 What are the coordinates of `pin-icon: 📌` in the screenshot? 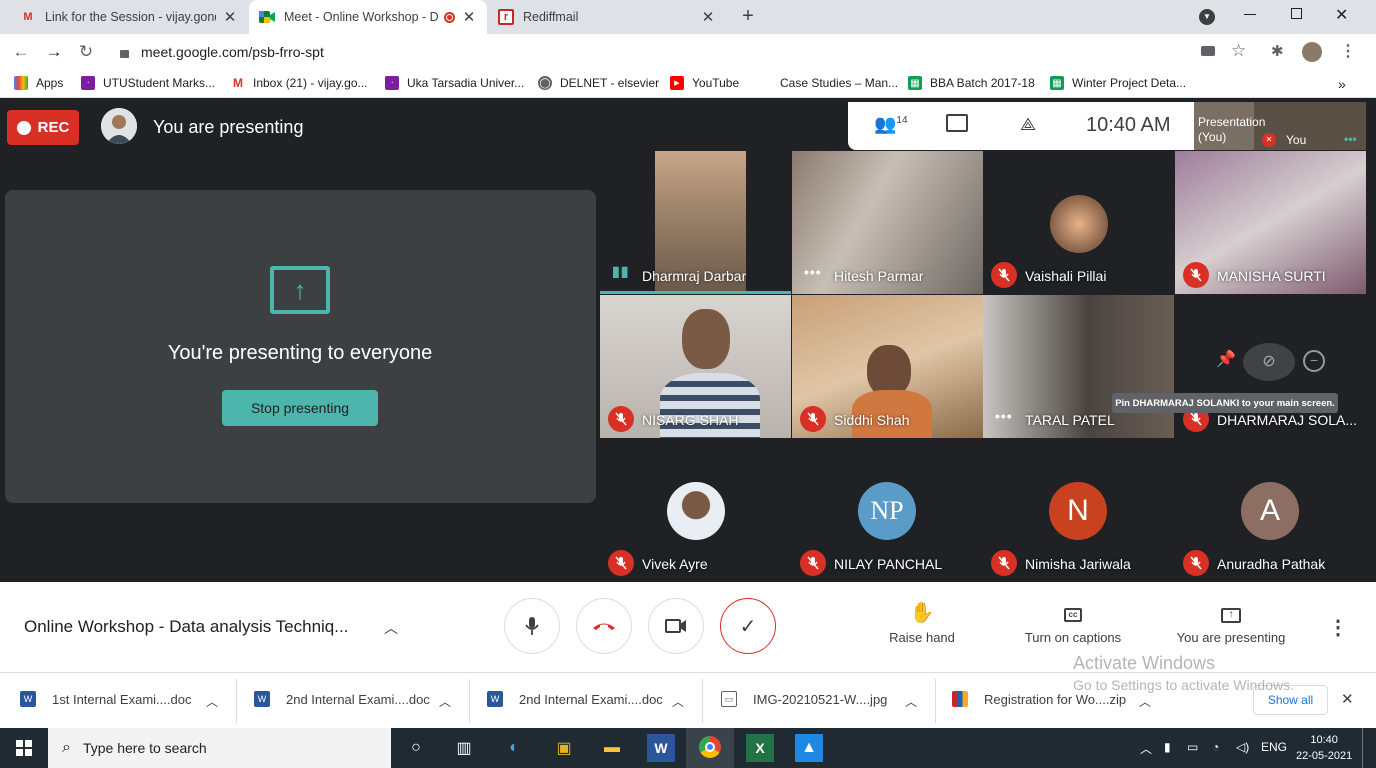 It's located at (1227, 361).